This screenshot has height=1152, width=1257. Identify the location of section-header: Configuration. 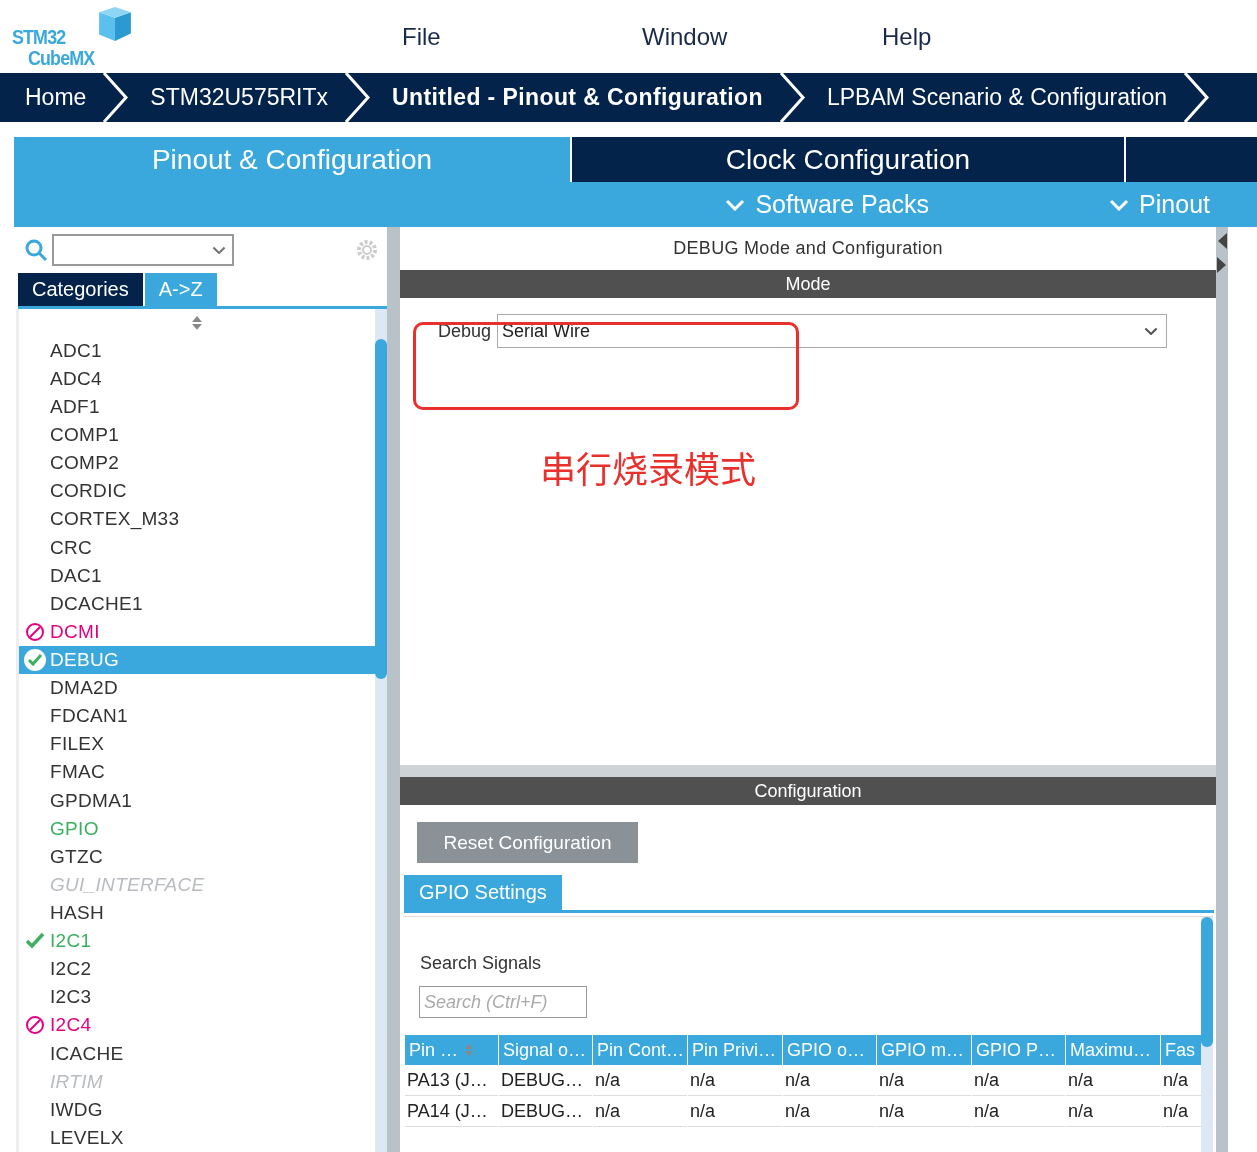
(808, 791).